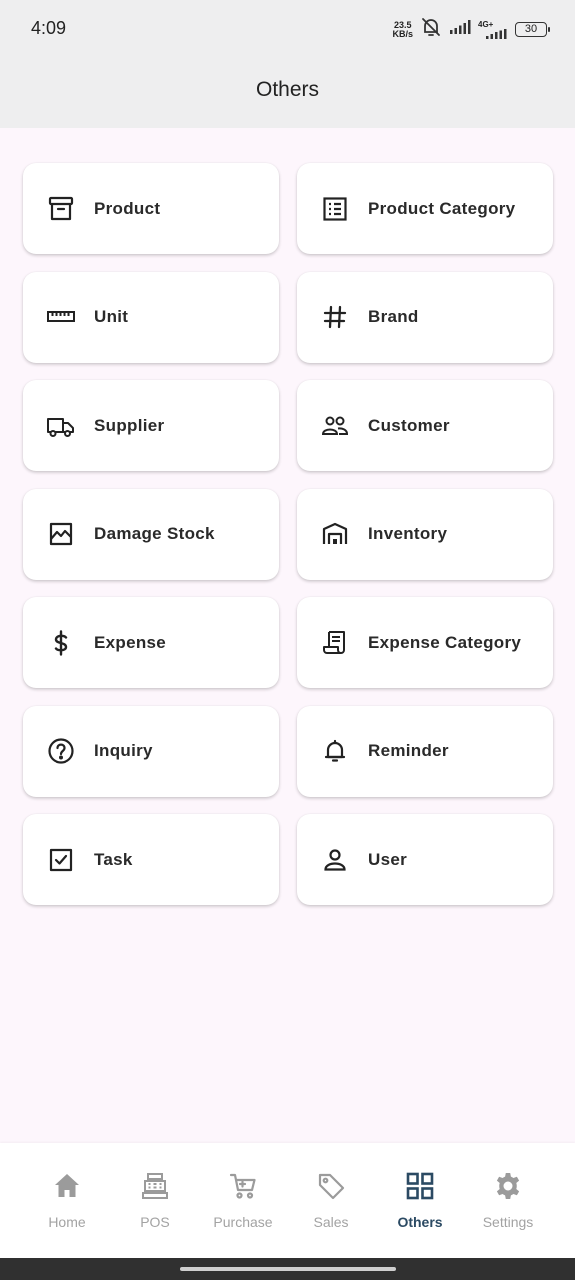 This screenshot has width=575, height=1280. Describe the element at coordinates (402, 29) in the screenshot. I see `network-speed: 23.5 KB/s` at that location.